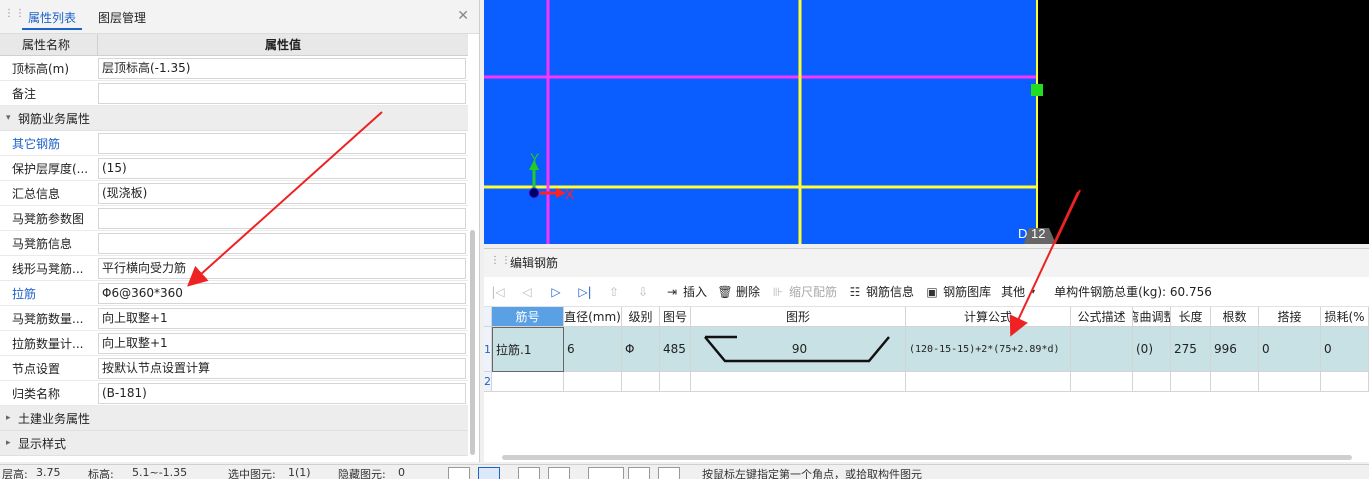 The height and width of the screenshot is (479, 1369). I want to click on col-header: 级别, so click(641, 317).